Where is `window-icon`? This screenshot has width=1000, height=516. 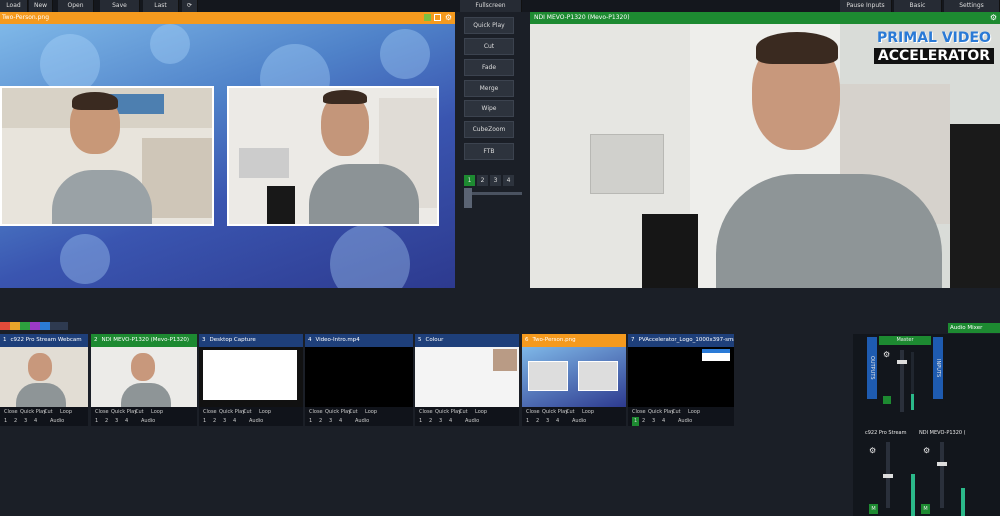 window-icon is located at coordinates (437, 17).